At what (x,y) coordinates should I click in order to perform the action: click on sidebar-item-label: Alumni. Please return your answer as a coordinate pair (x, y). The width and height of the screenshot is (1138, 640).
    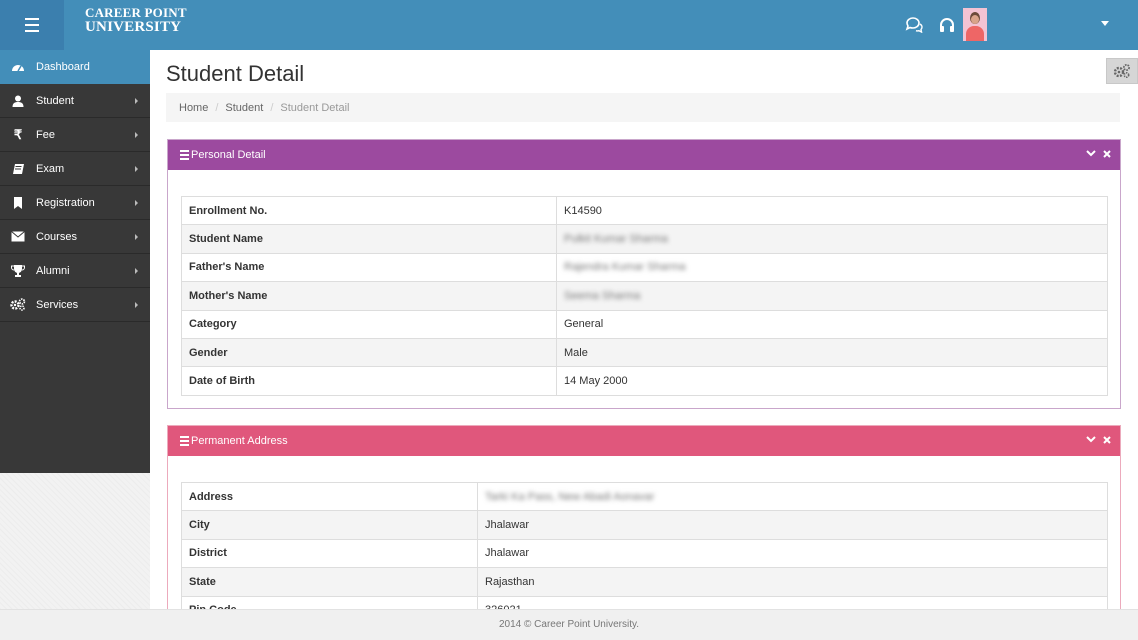
    Looking at the image, I should click on (53, 270).